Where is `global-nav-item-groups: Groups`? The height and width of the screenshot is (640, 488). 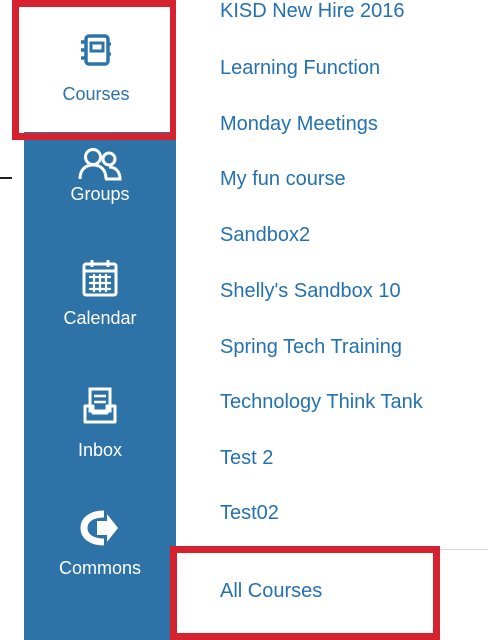
global-nav-item-groups: Groups is located at coordinates (100, 175).